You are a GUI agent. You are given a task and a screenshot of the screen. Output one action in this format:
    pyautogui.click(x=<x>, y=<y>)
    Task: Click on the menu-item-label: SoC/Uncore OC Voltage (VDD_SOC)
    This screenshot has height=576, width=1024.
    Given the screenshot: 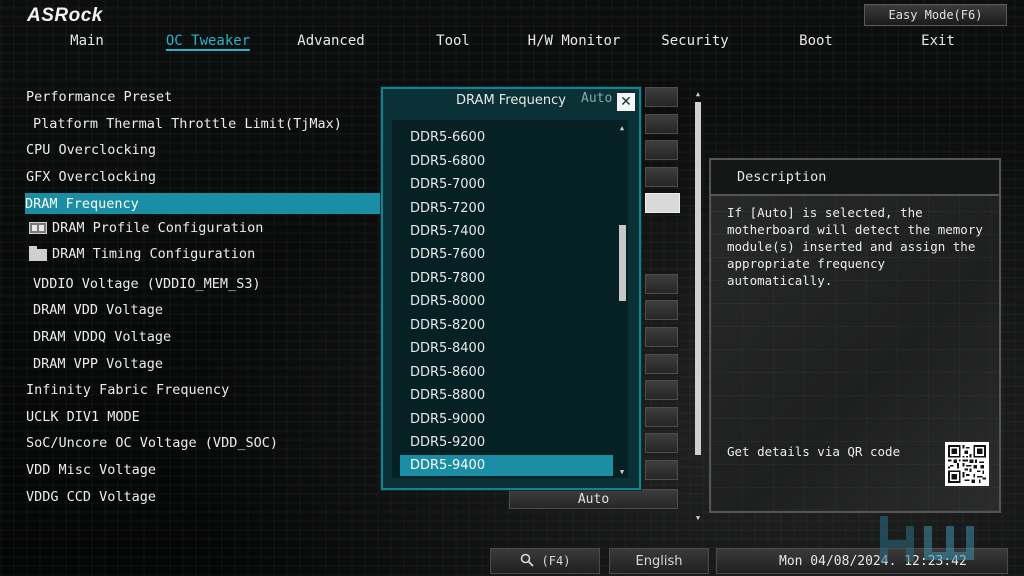 What is the action you would take?
    pyautogui.click(x=152, y=443)
    